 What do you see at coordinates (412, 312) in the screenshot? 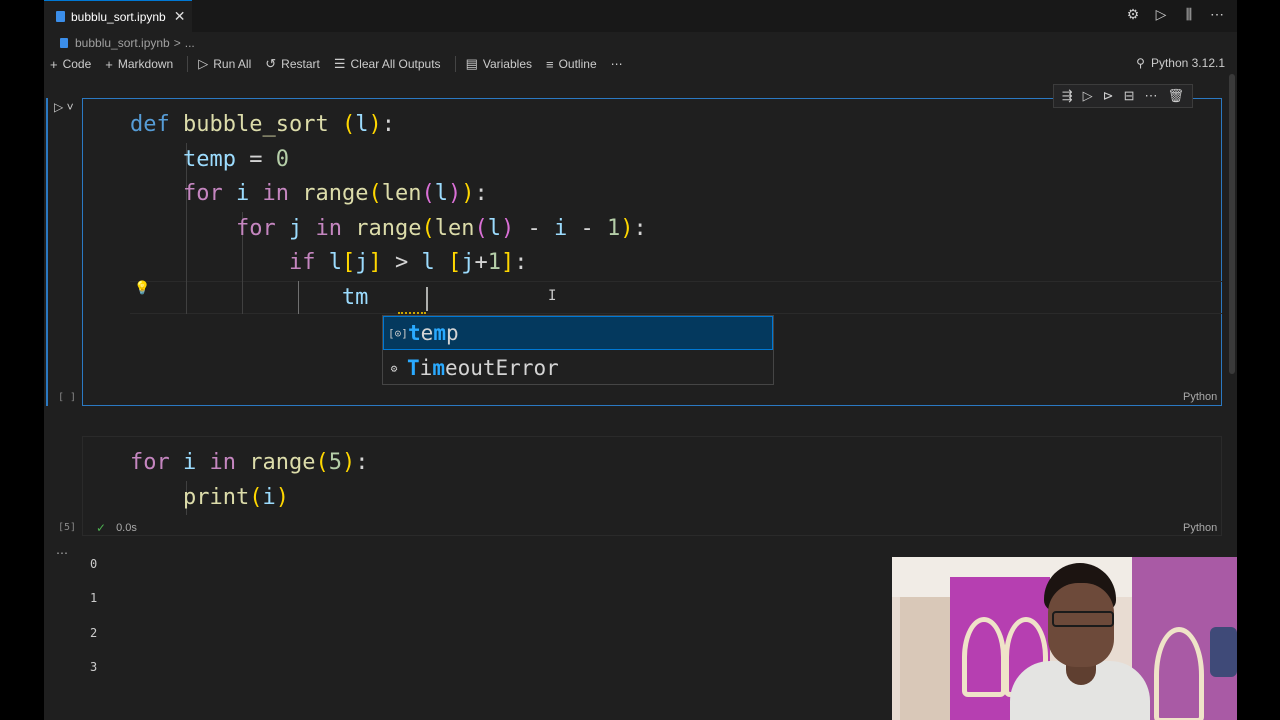
I see `error-squiggle` at bounding box center [412, 312].